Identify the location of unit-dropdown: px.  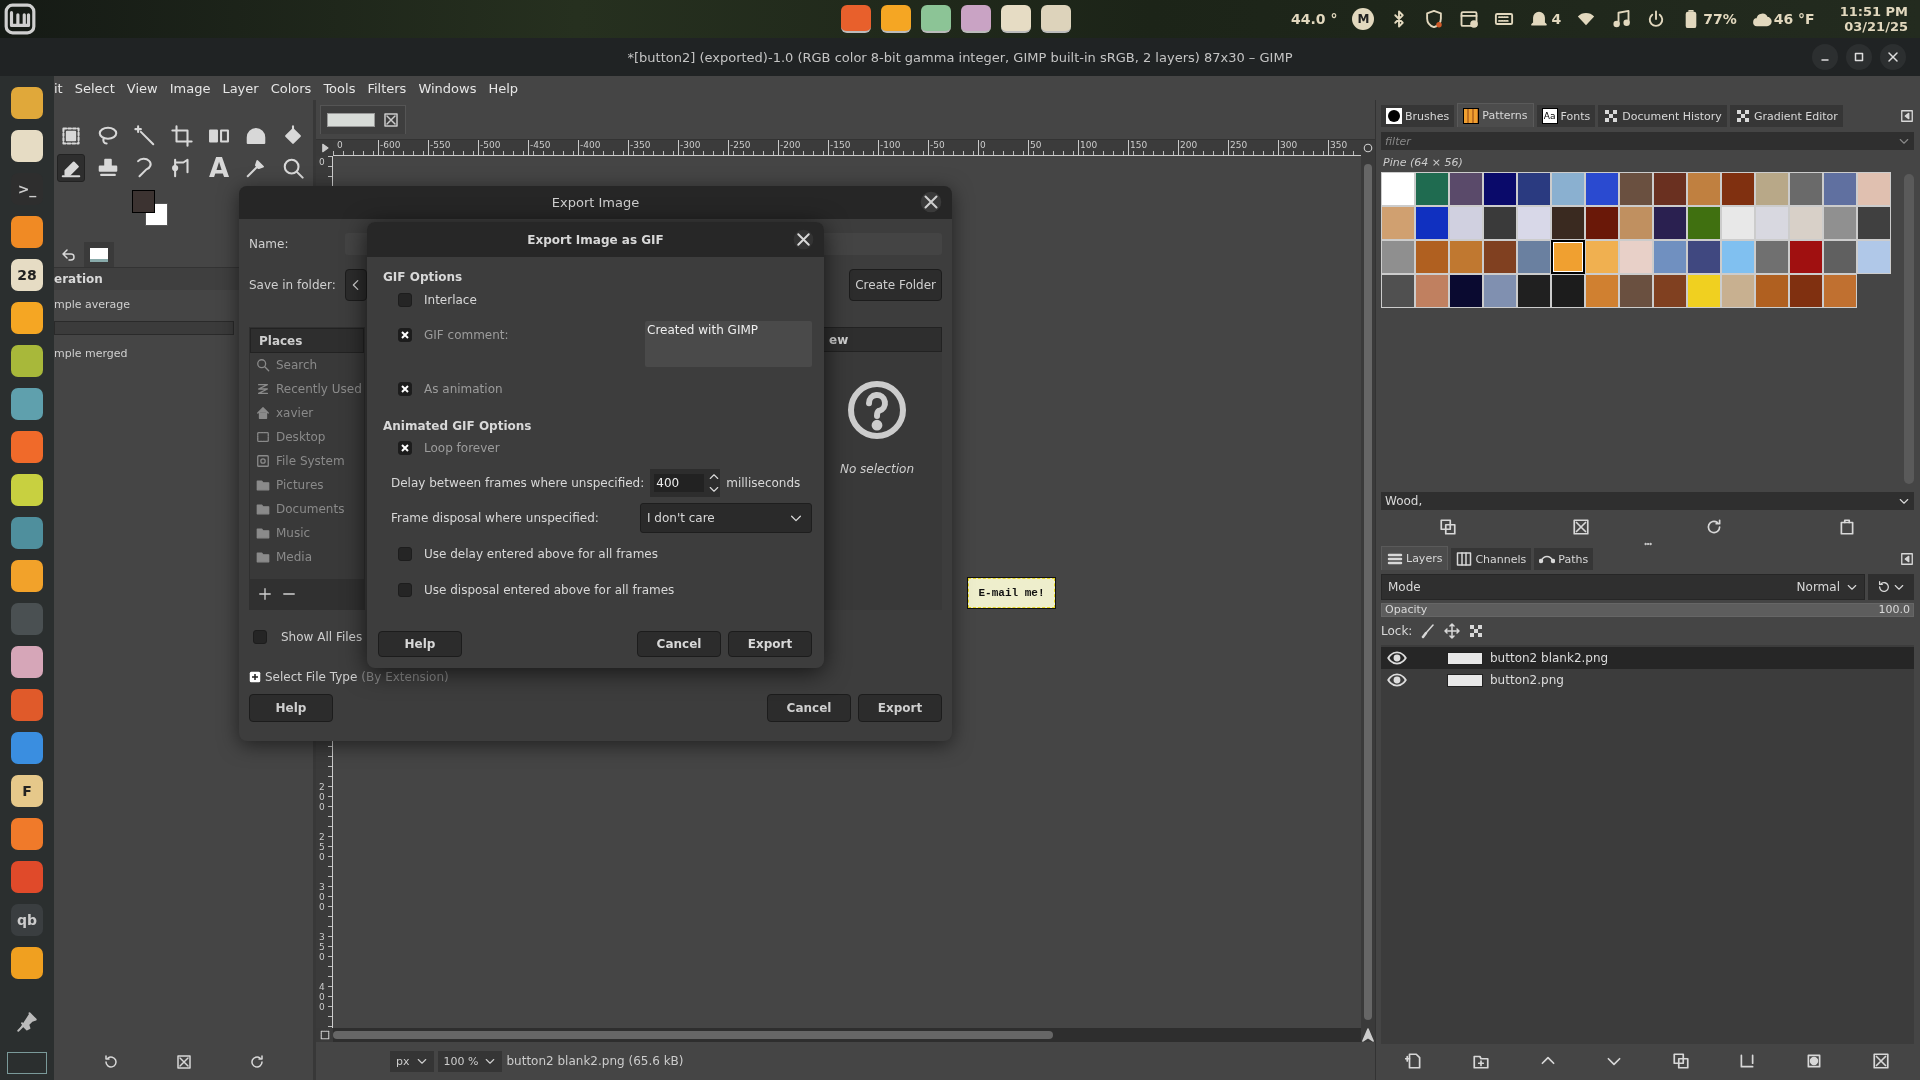
(412, 1061).